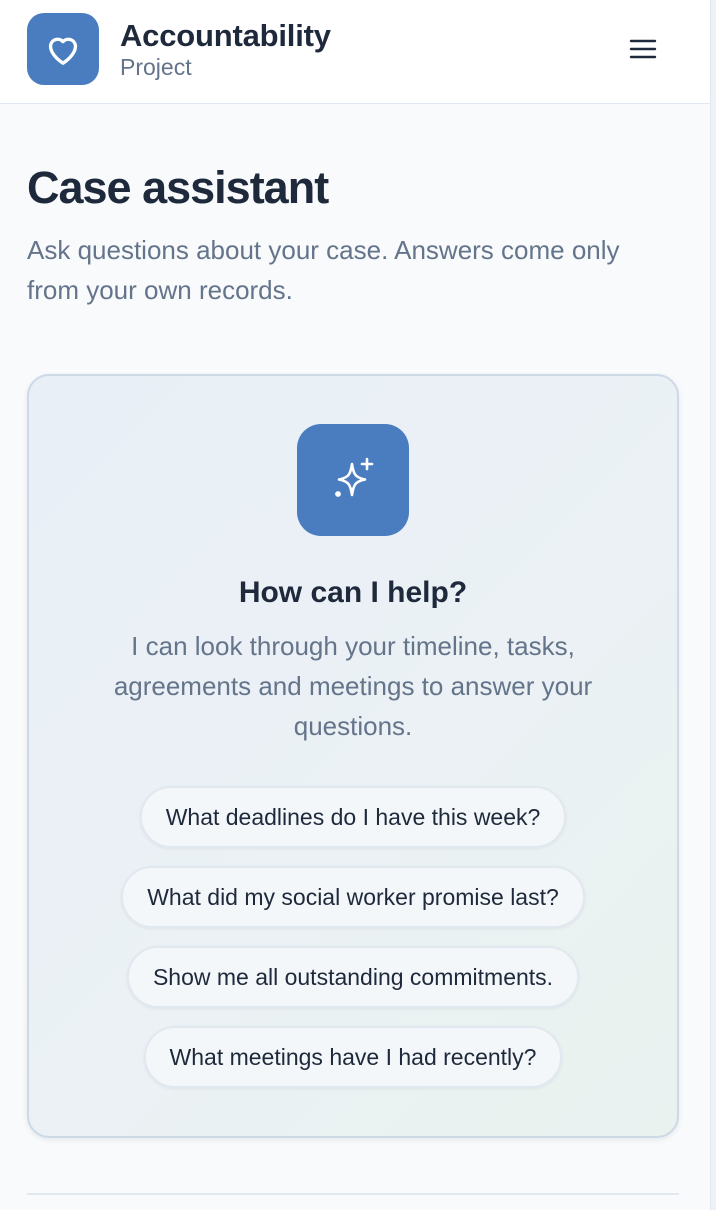 This screenshot has height=1210, width=716. I want to click on top-header: Accountability Project, so click(355, 52).